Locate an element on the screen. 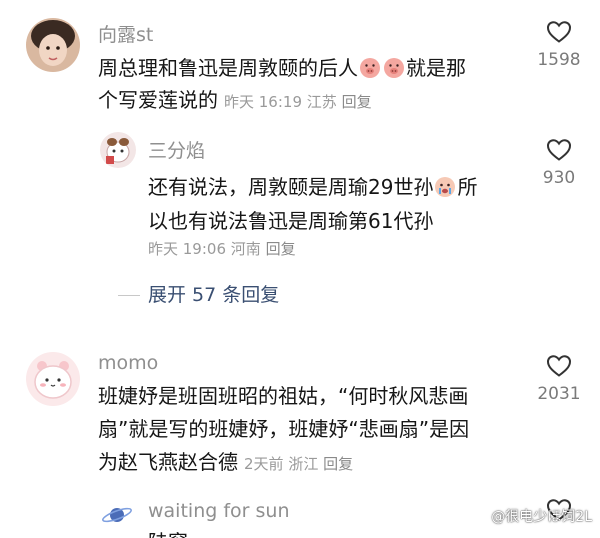 The image size is (600, 538). comment-meta: 昨天 16:19 江苏 回复 is located at coordinates (298, 102).